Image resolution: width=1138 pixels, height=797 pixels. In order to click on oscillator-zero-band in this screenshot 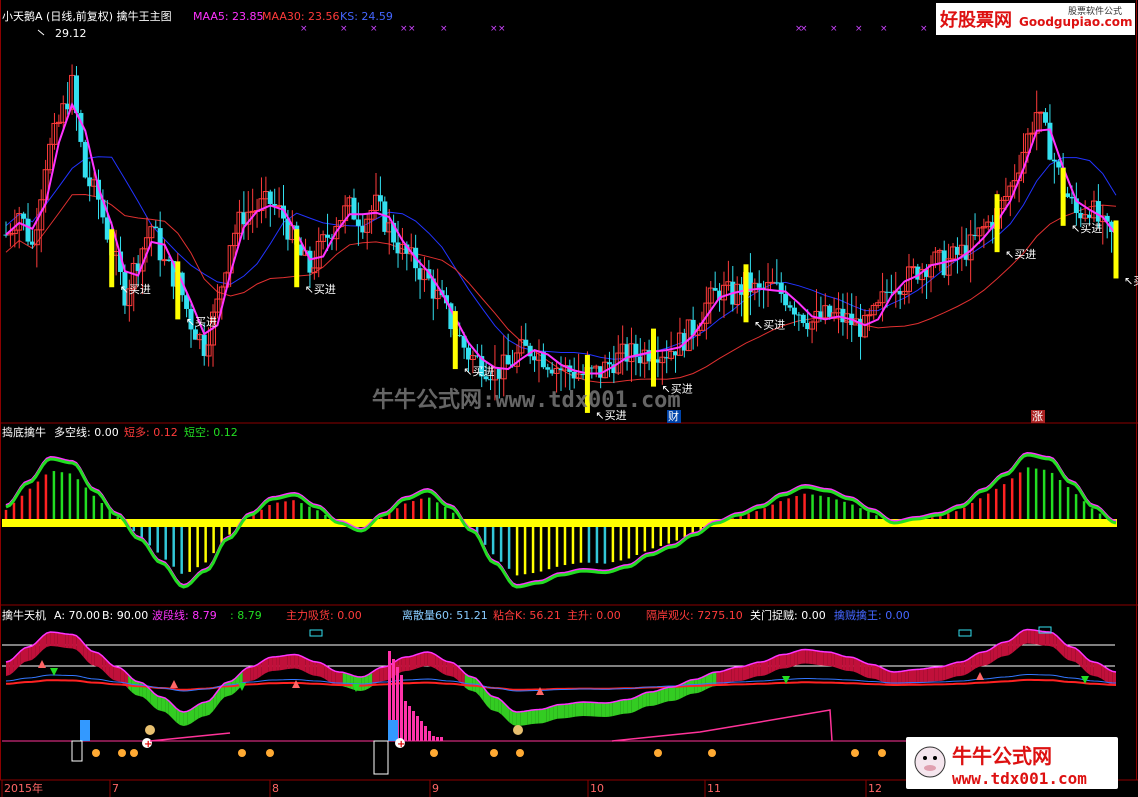, I will do `click(559, 523)`.